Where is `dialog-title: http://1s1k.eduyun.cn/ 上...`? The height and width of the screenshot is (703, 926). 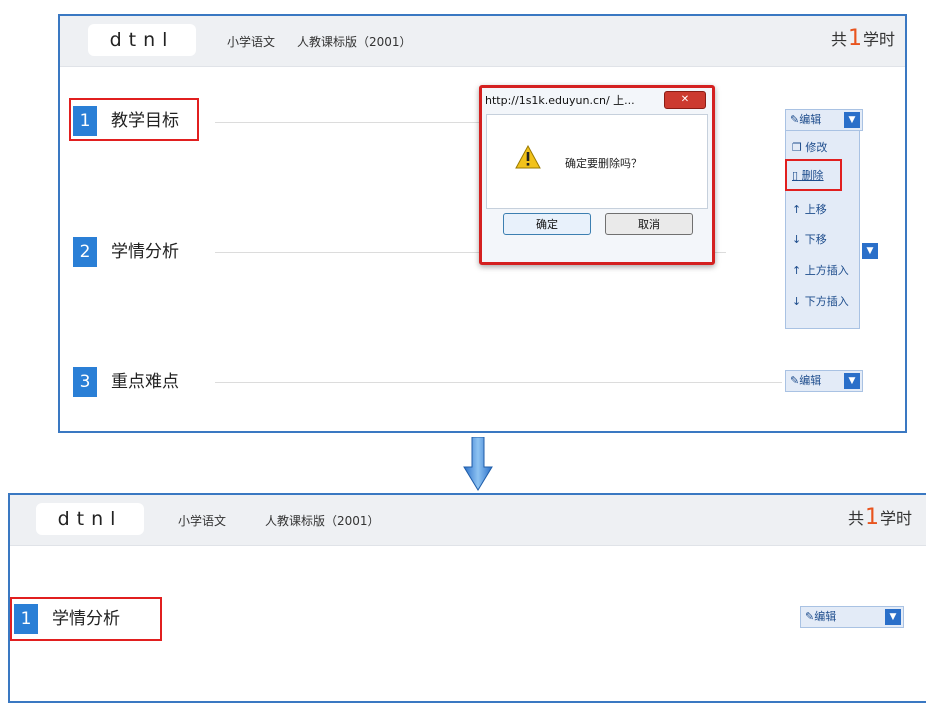 dialog-title: http://1s1k.eduyun.cn/ 上... is located at coordinates (560, 100).